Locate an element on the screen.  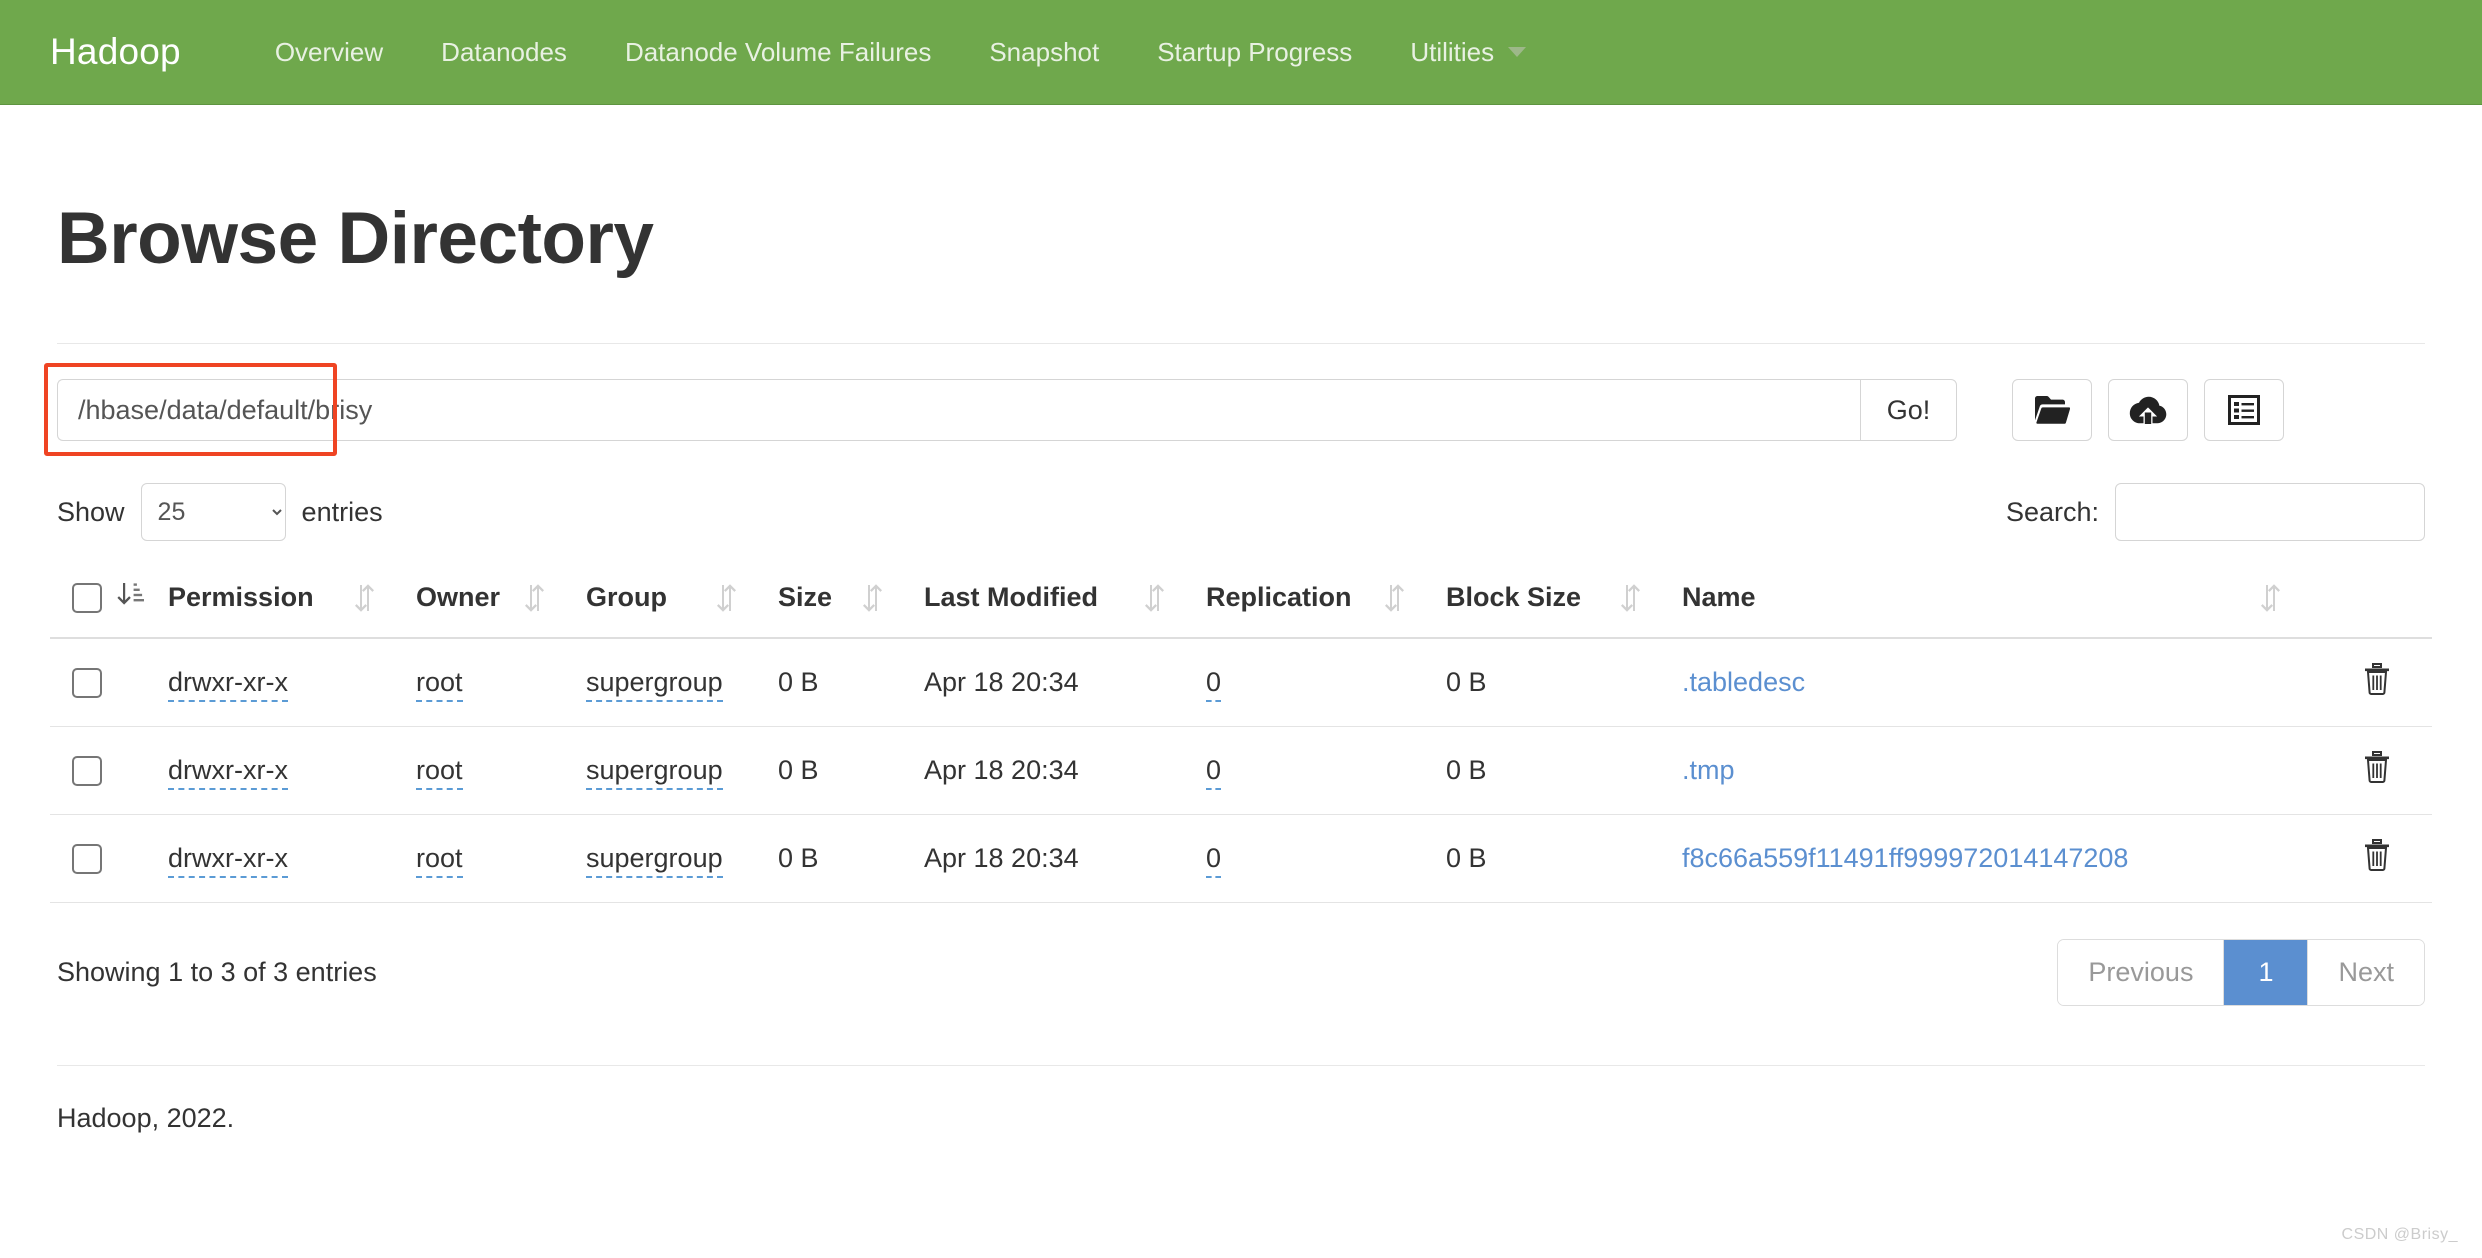
cell-block-size: 0 B is located at coordinates (1564, 858).